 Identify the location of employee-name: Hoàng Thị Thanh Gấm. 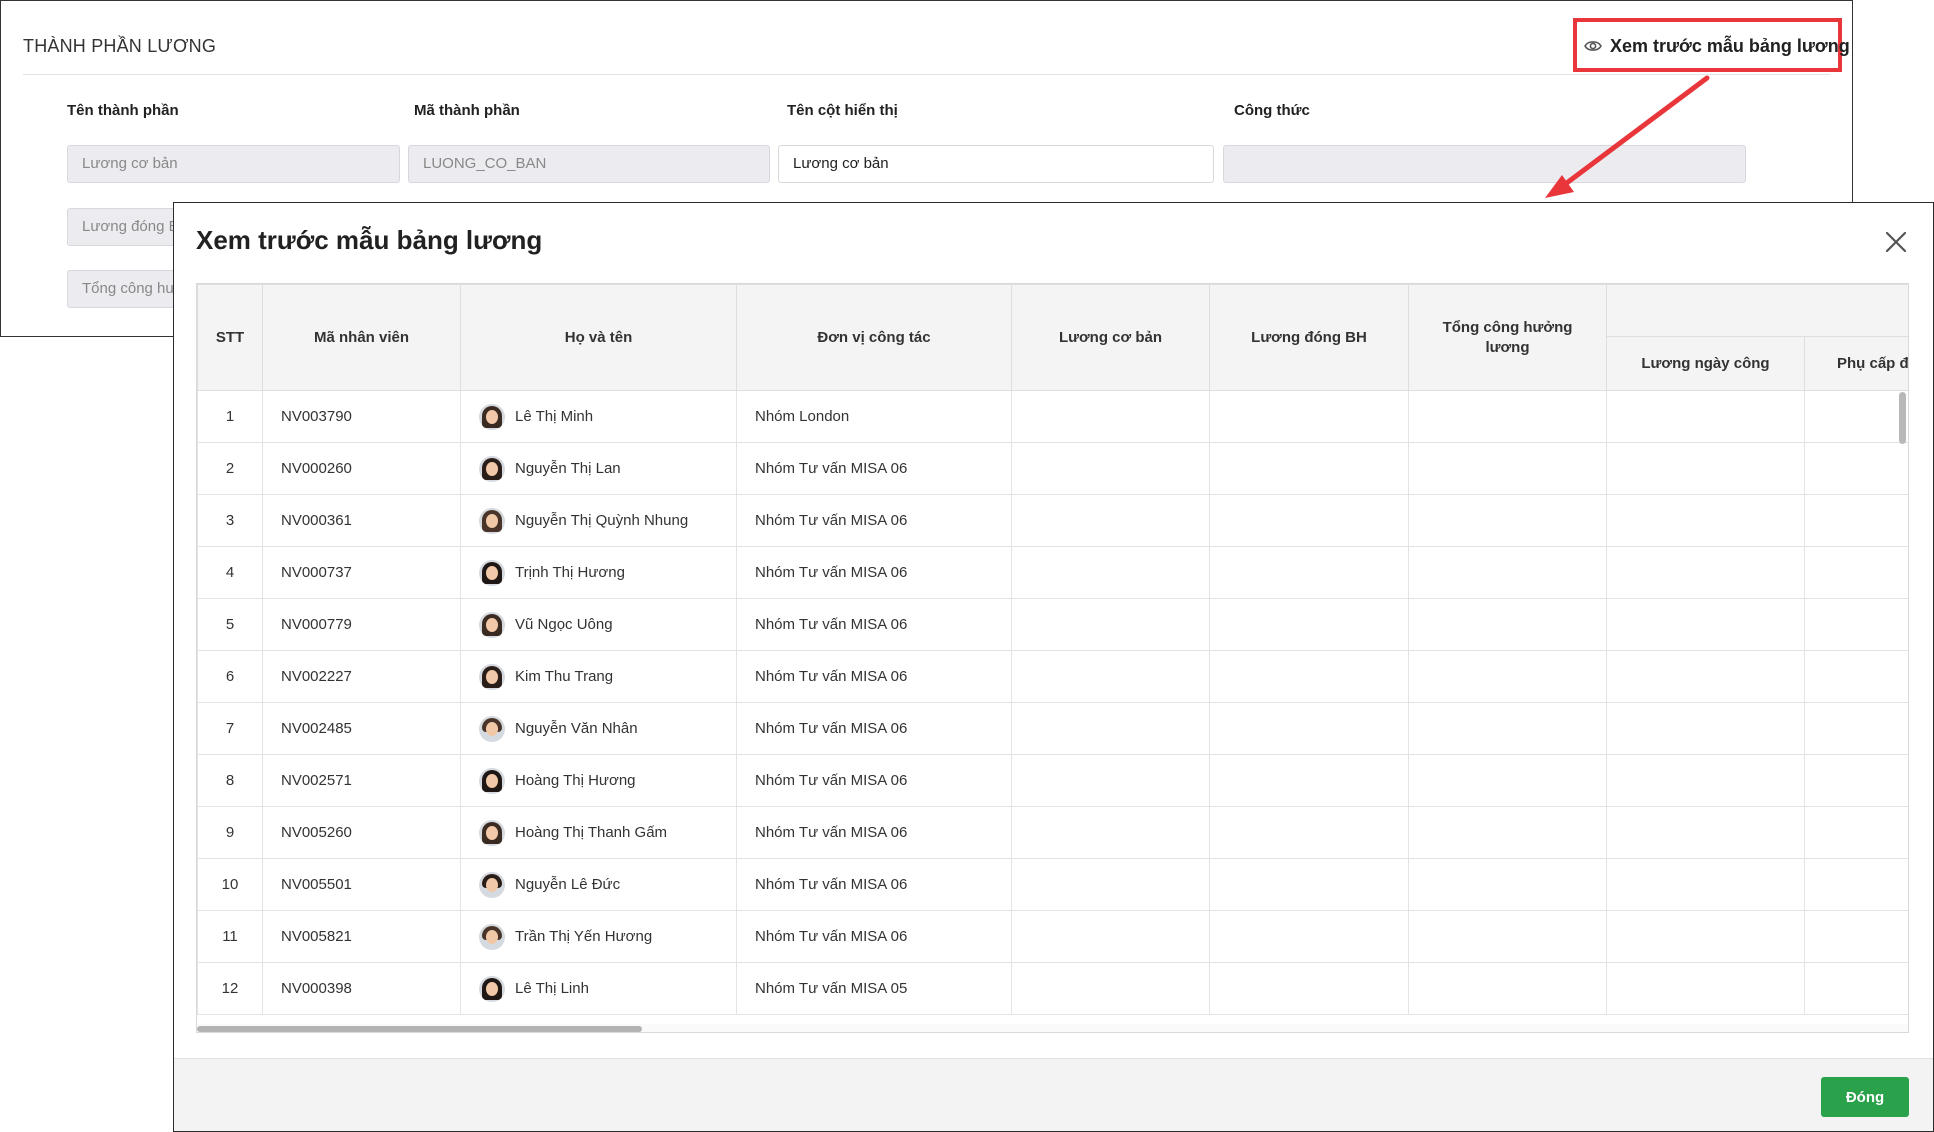
(591, 832).